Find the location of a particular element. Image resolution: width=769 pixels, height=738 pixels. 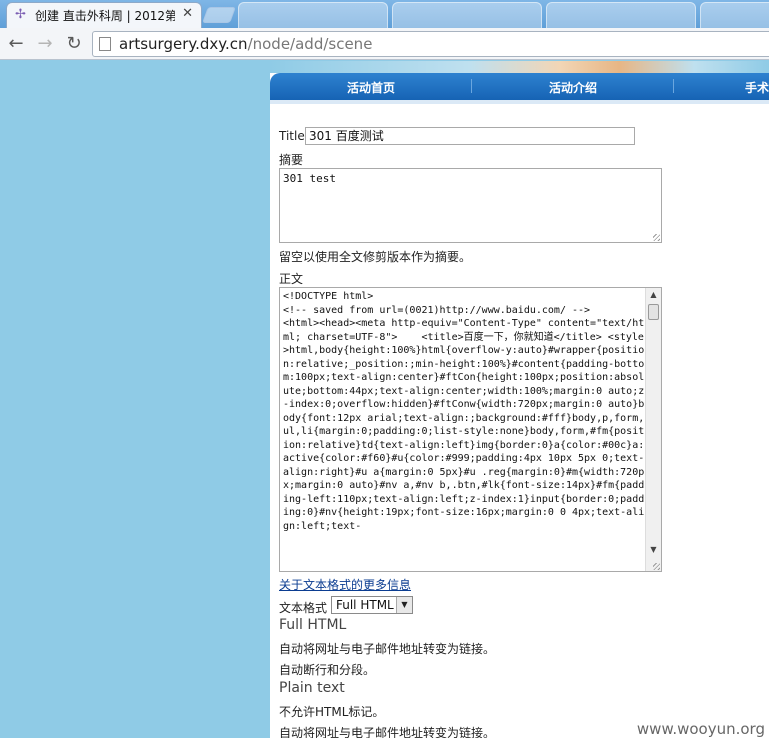

site-nav-bar: 活动首页 活动介绍 手术 is located at coordinates (519, 86).